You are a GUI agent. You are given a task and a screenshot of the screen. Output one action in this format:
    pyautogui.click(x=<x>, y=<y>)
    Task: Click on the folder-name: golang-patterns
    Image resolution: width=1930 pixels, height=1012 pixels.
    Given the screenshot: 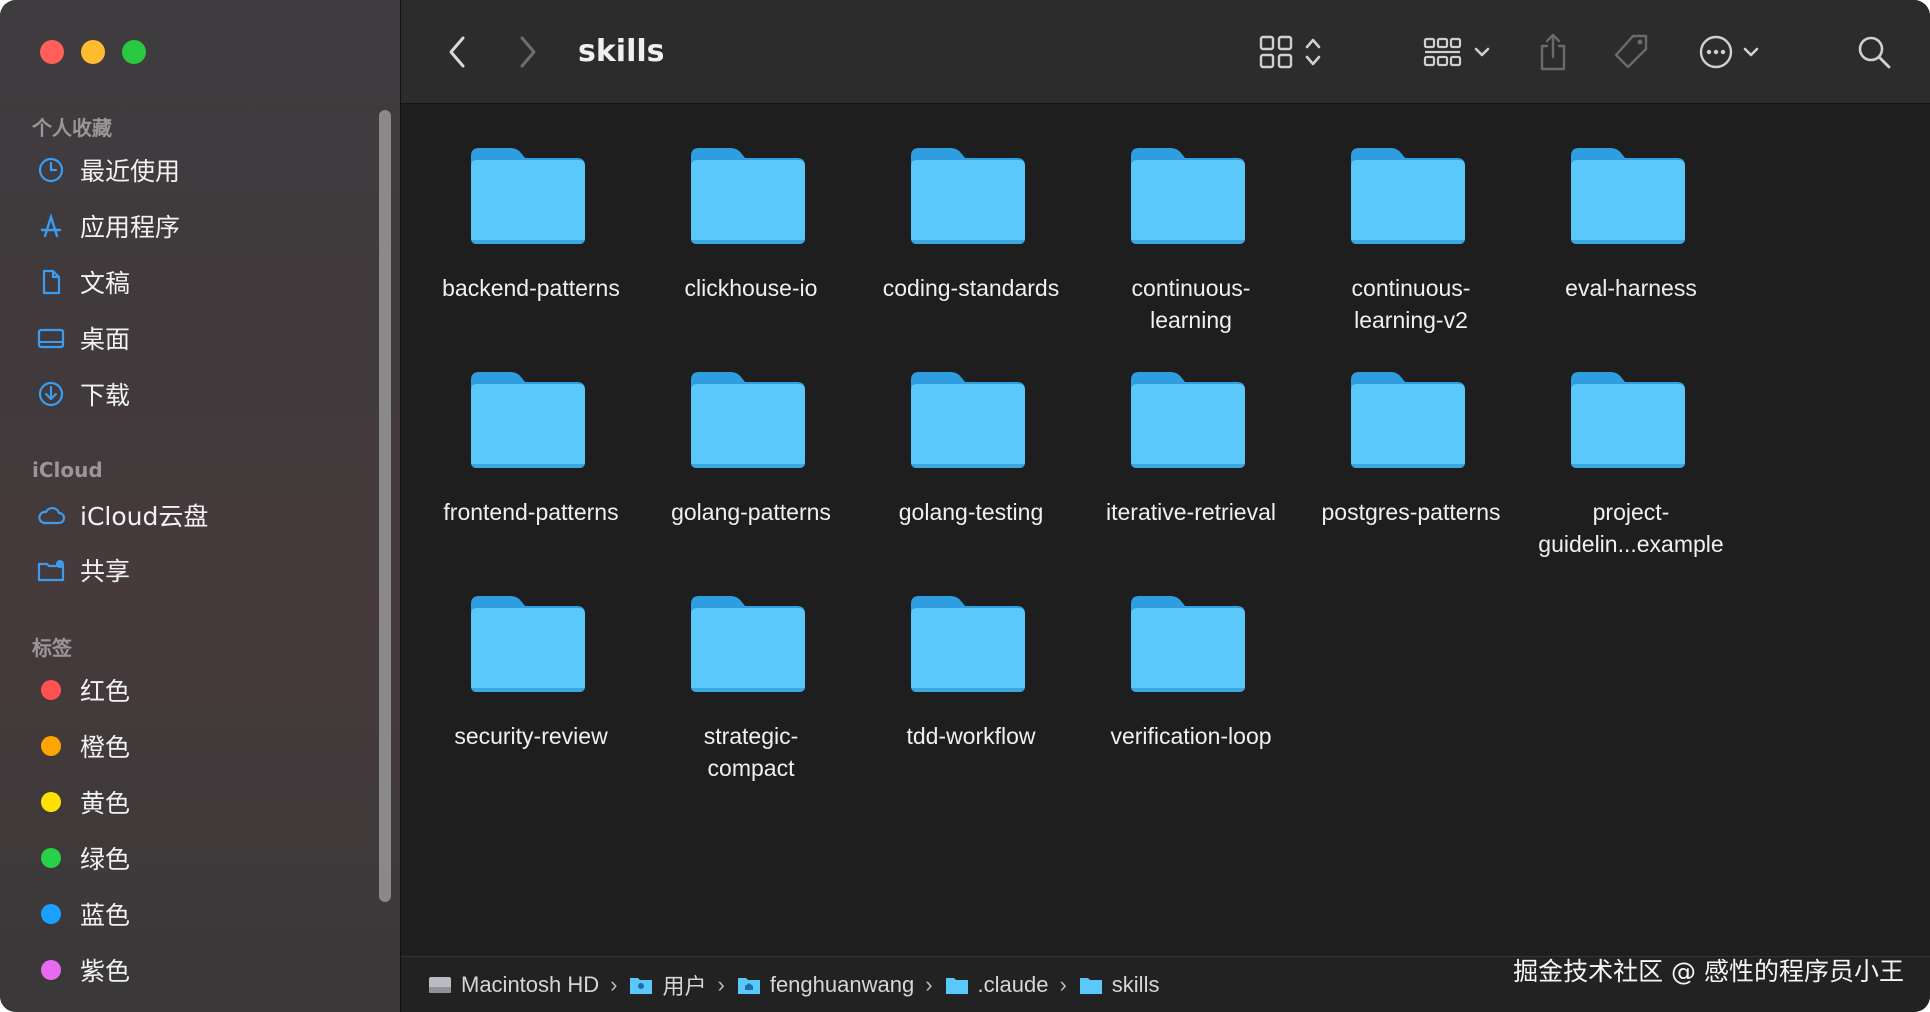 What is the action you would take?
    pyautogui.click(x=751, y=512)
    